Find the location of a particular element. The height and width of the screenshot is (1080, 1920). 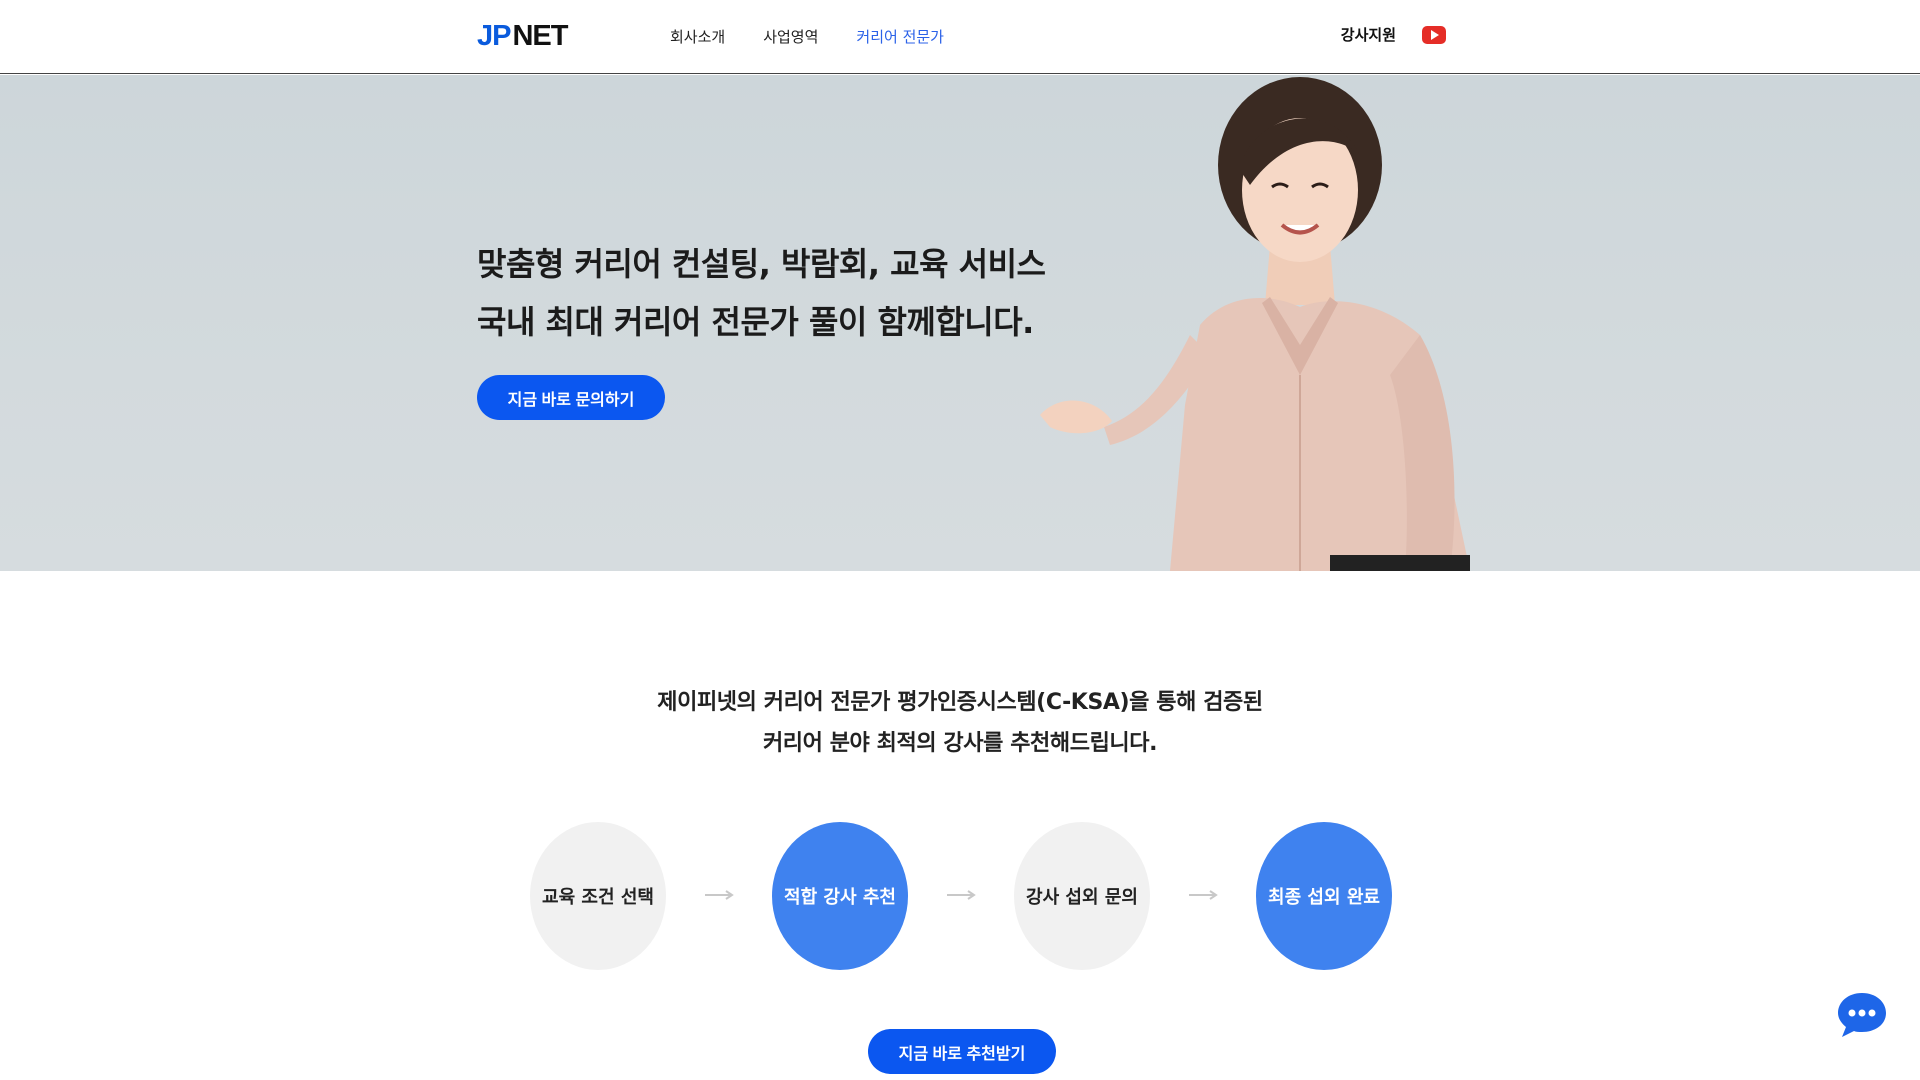

site-header: JP NET 회사소개 사업영역 커리어 전문가 강사지원 is located at coordinates (960, 37).